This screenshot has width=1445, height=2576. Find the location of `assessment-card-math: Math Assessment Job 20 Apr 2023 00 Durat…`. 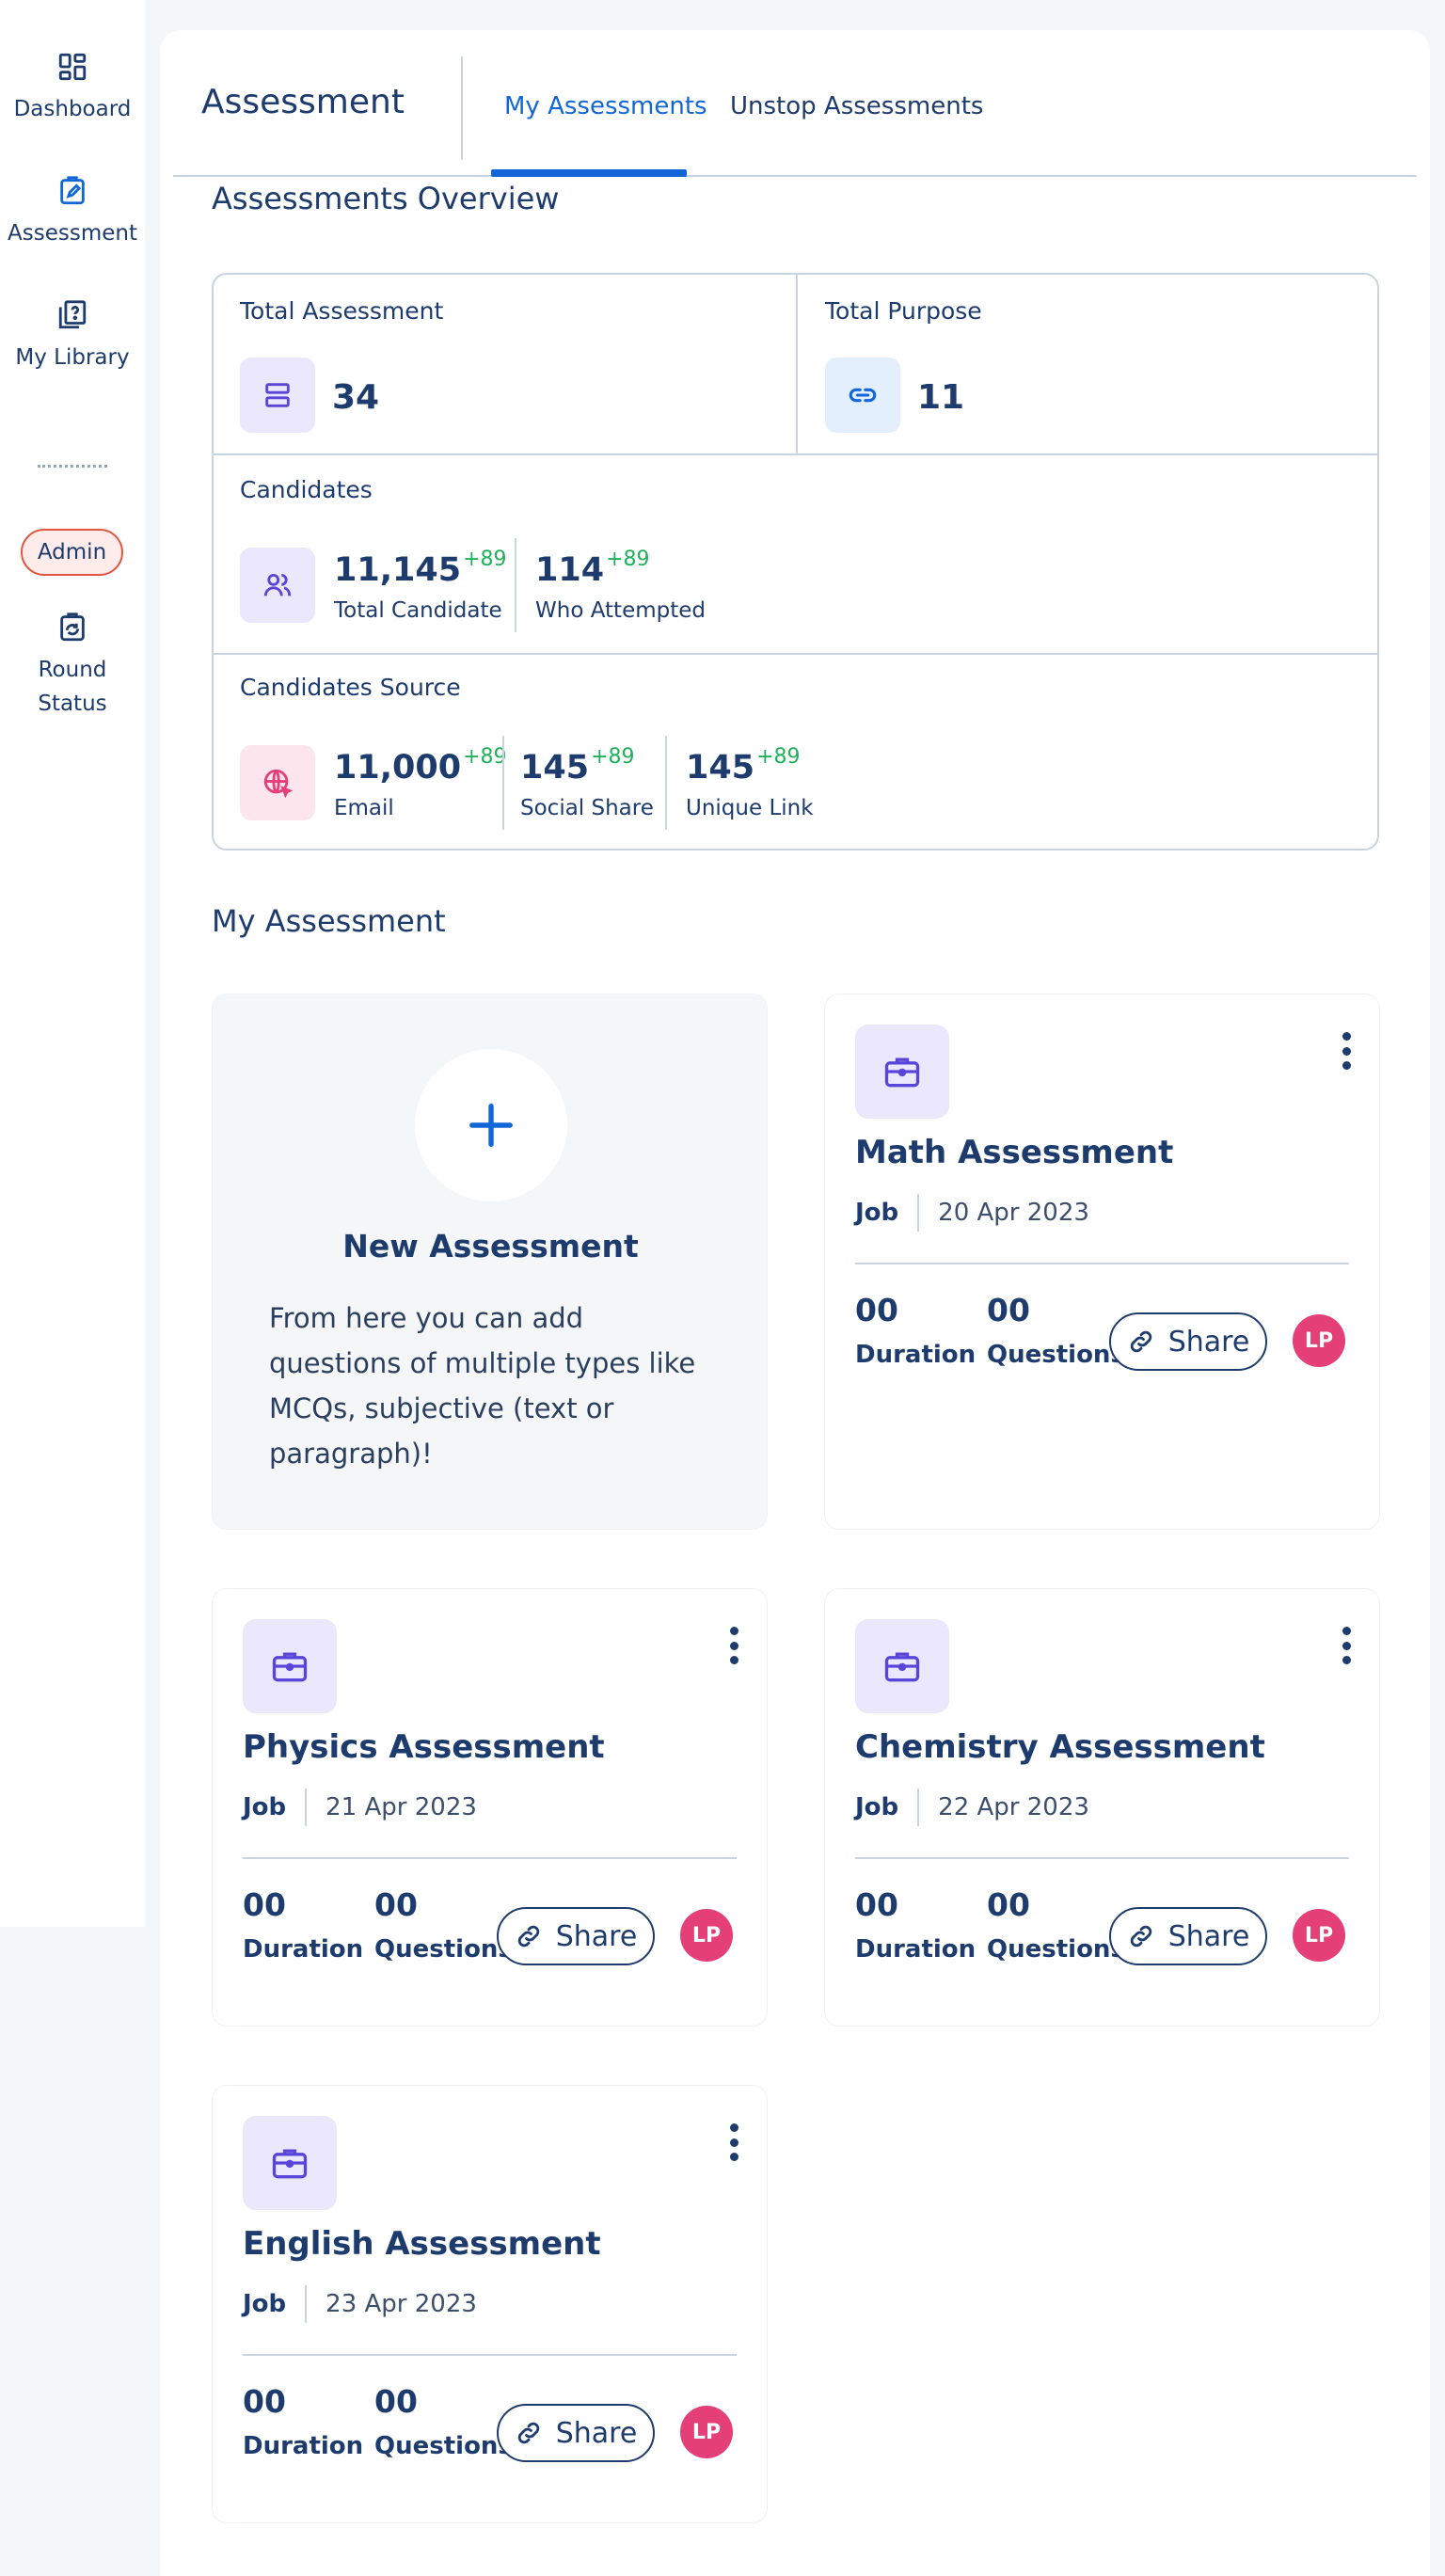

assessment-card-math: Math Assessment Job 20 Apr 2023 00 Durat… is located at coordinates (1102, 1262).